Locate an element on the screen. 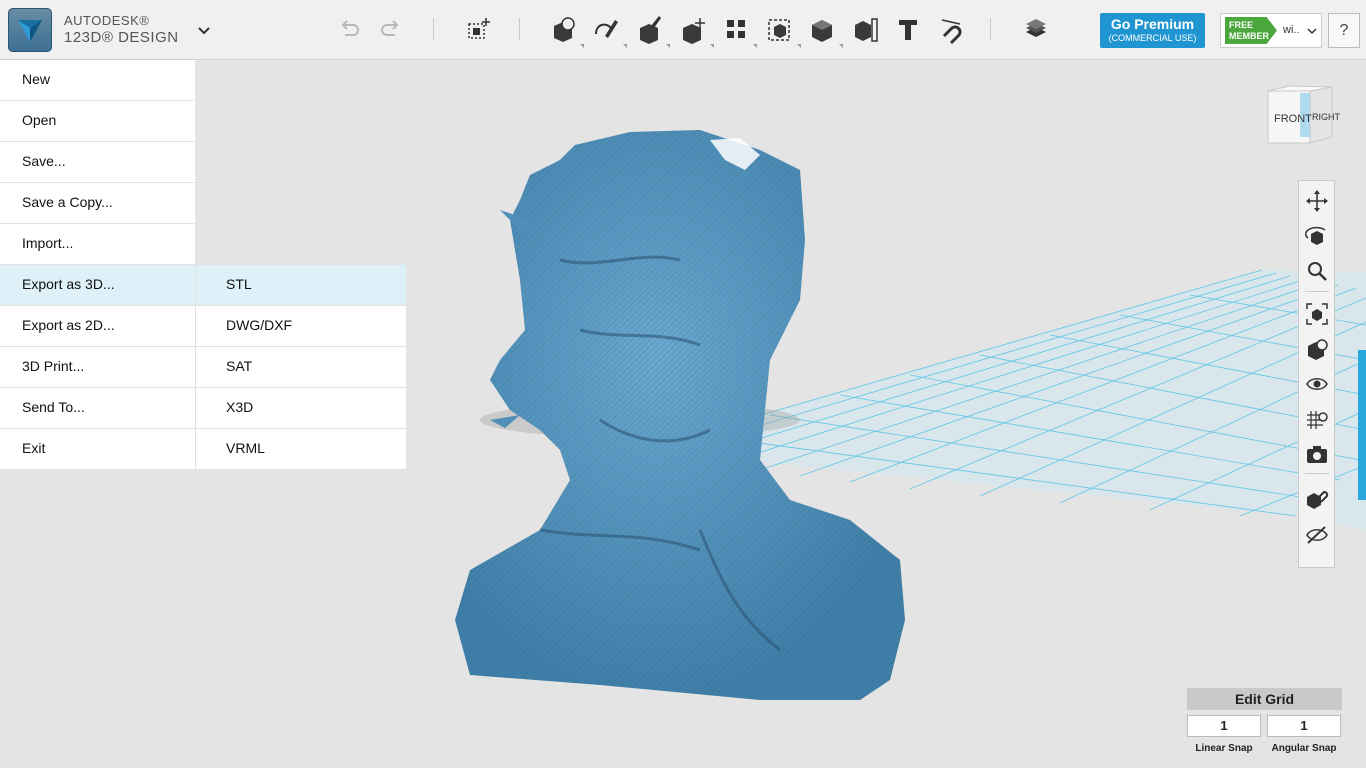 Image resolution: width=1366 pixels, height=768 pixels. measure-icon is located at coordinates (866, 30).